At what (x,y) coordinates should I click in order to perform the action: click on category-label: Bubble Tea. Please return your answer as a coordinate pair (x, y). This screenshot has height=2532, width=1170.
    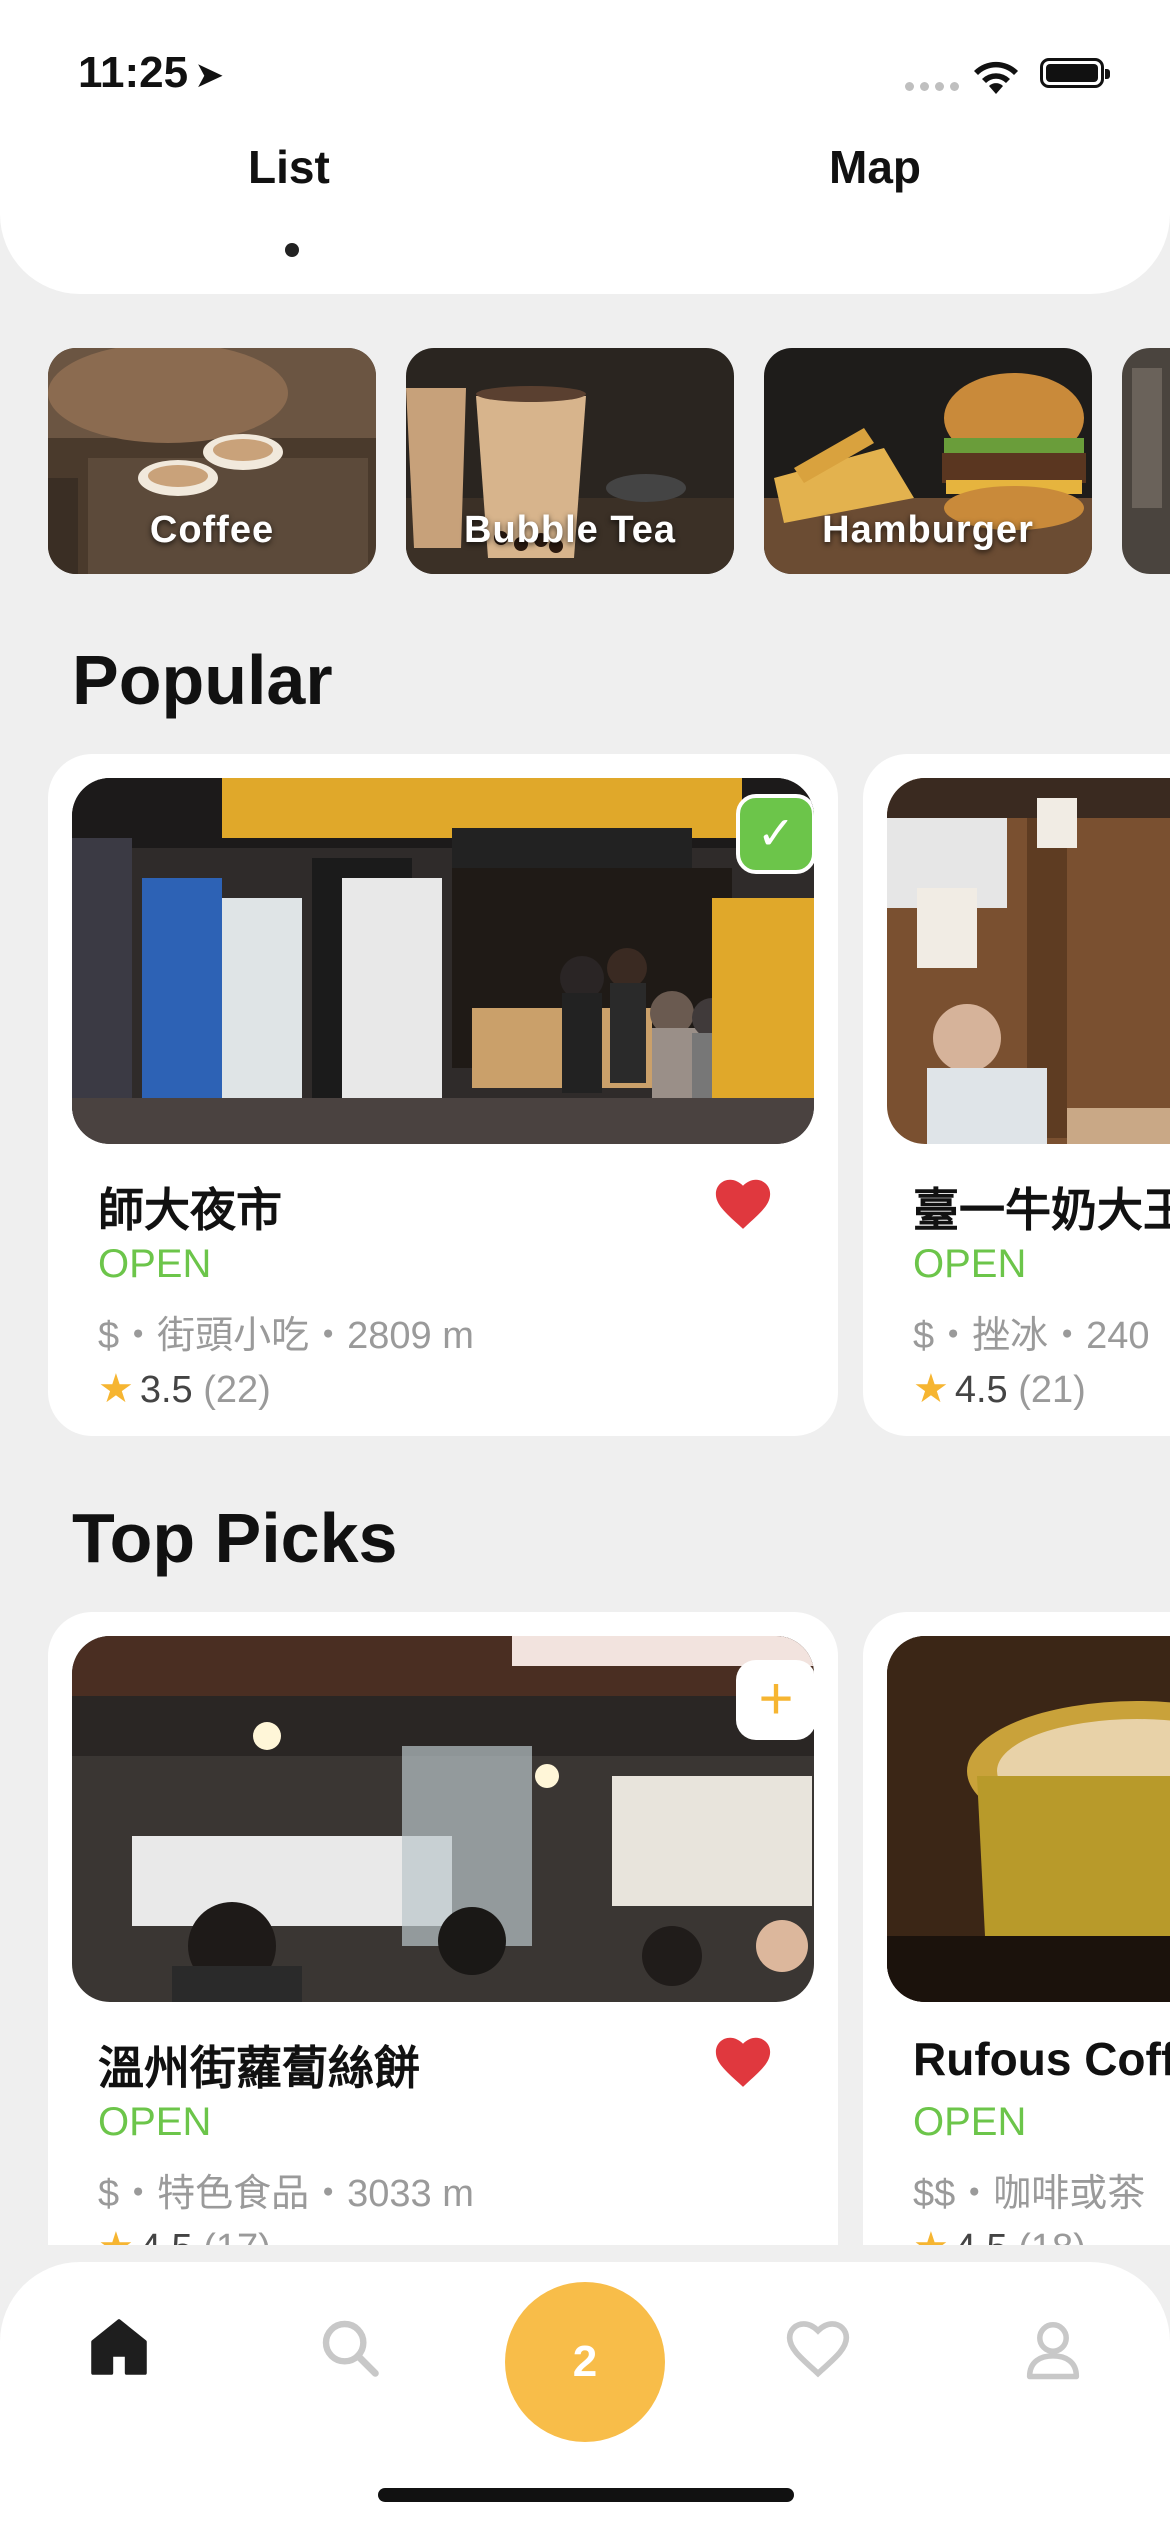
    Looking at the image, I should click on (570, 530).